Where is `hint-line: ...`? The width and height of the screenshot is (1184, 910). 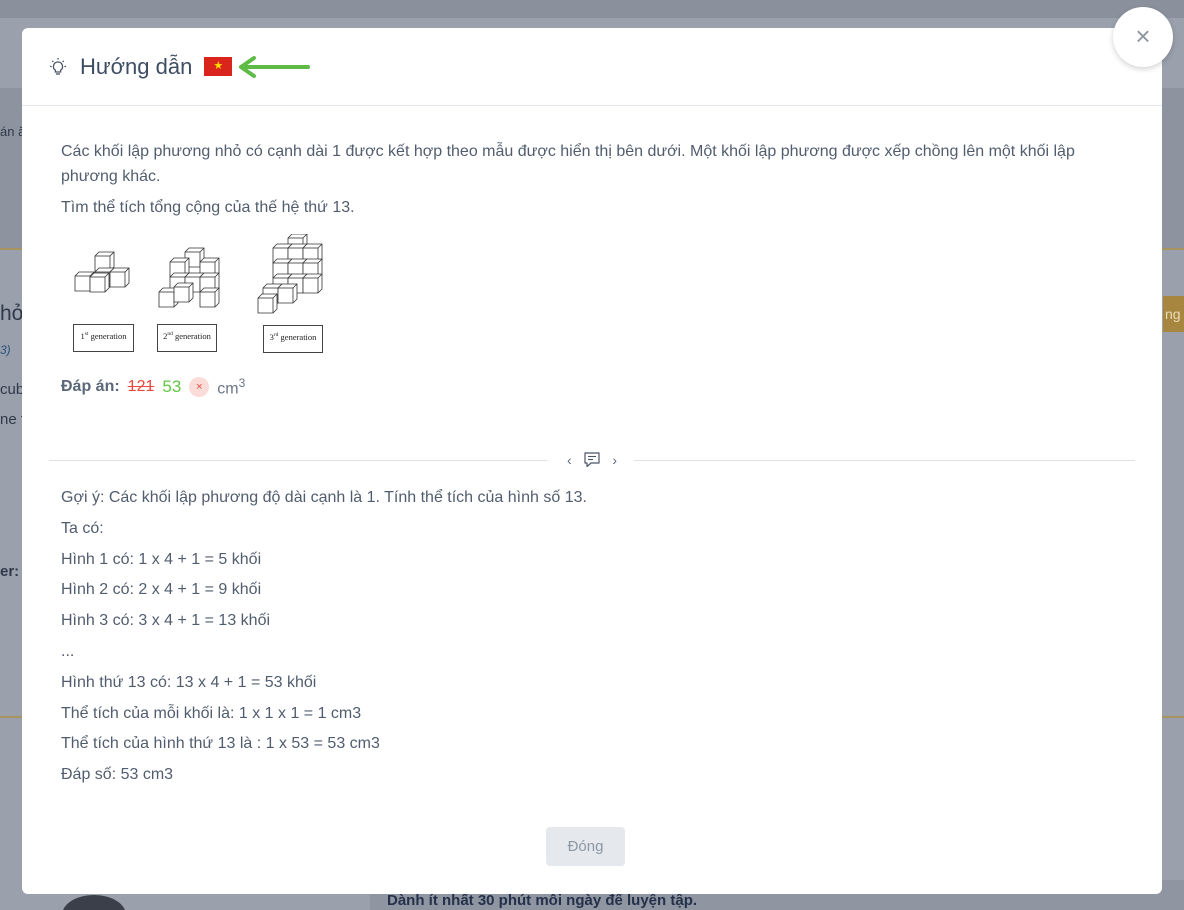 hint-line: ... is located at coordinates (68, 651).